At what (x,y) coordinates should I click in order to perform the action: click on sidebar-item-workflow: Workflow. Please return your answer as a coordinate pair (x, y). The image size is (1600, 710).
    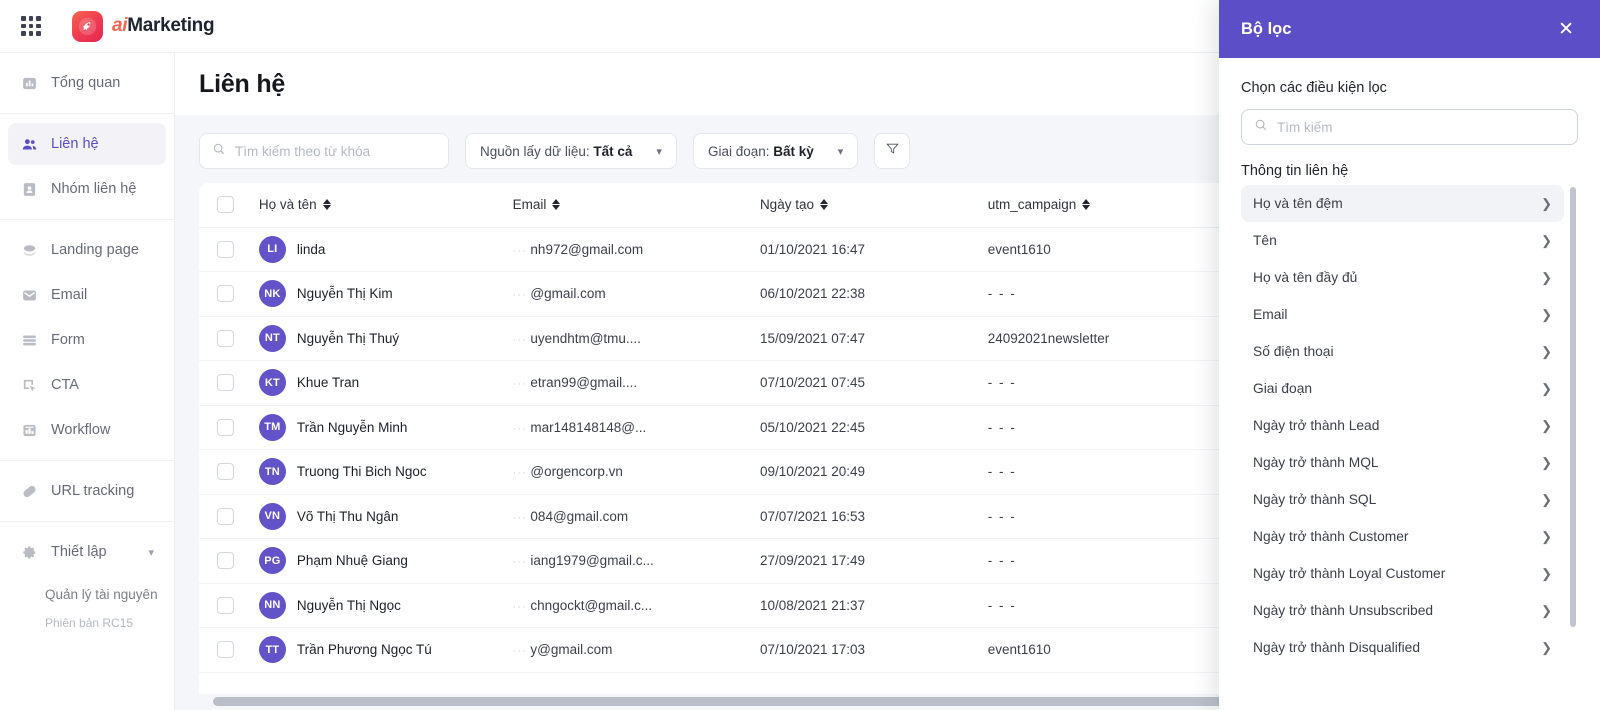
    Looking at the image, I should click on (87, 430).